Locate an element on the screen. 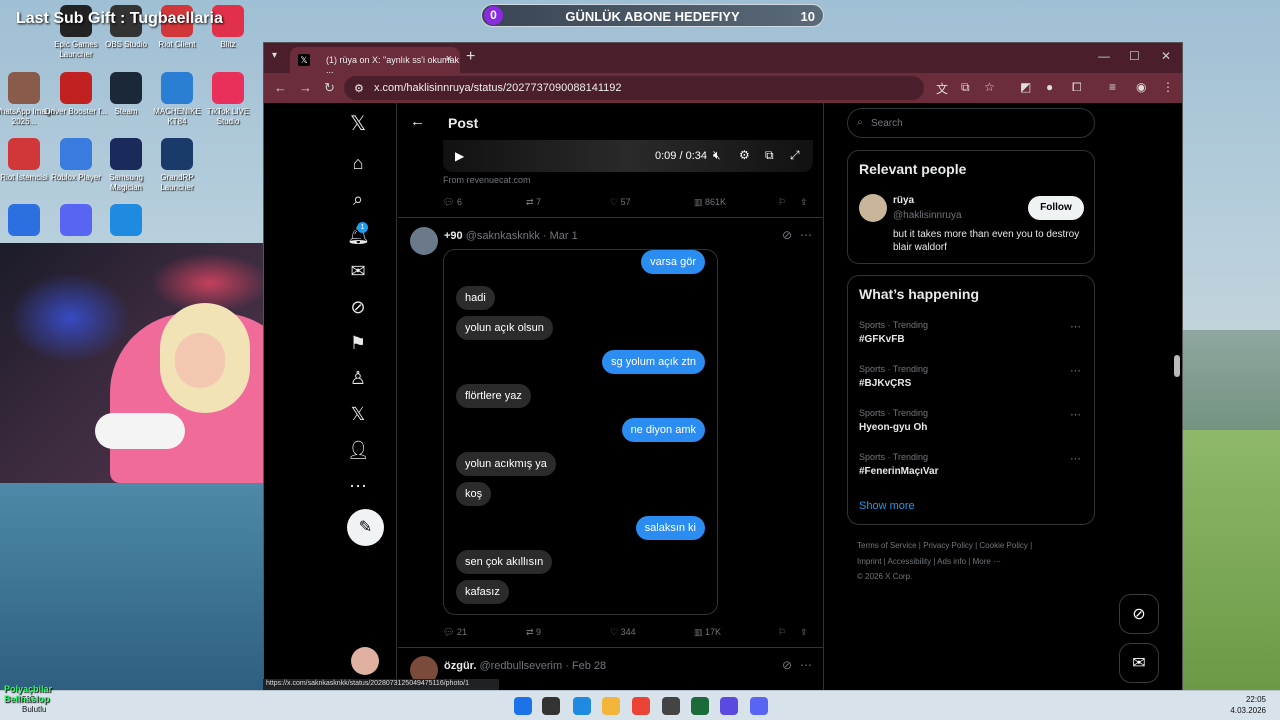  system-clock: 22:05 4.03.2026 is located at coordinates (1248, 705).